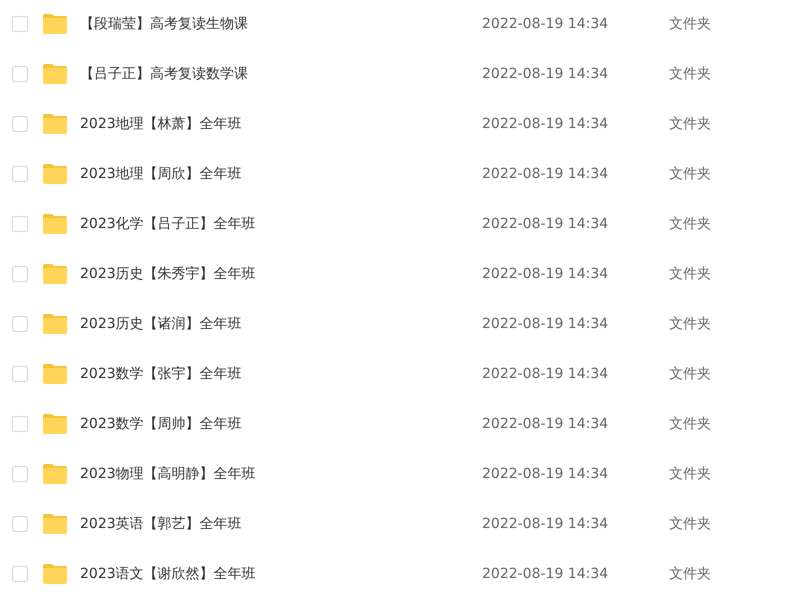 The height and width of the screenshot is (597, 791). I want to click on file-name: 2023历史【朱秀宇】全年班, so click(281, 274).